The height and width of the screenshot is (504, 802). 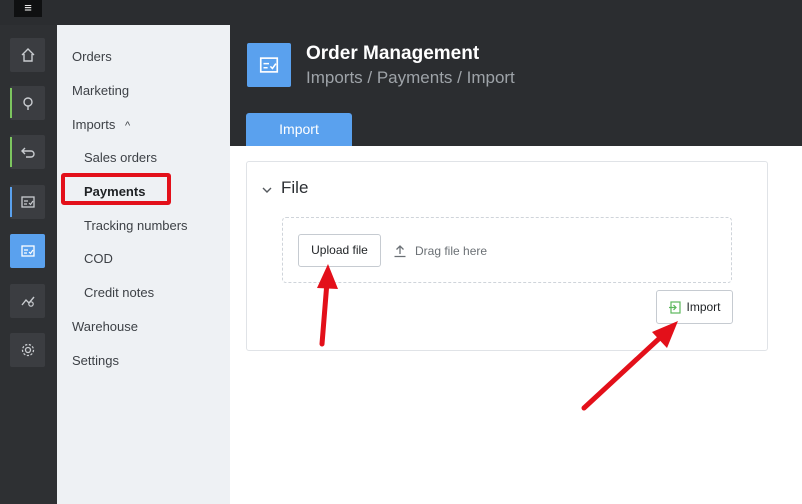 I want to click on nav-cod: COD, so click(x=98, y=258).